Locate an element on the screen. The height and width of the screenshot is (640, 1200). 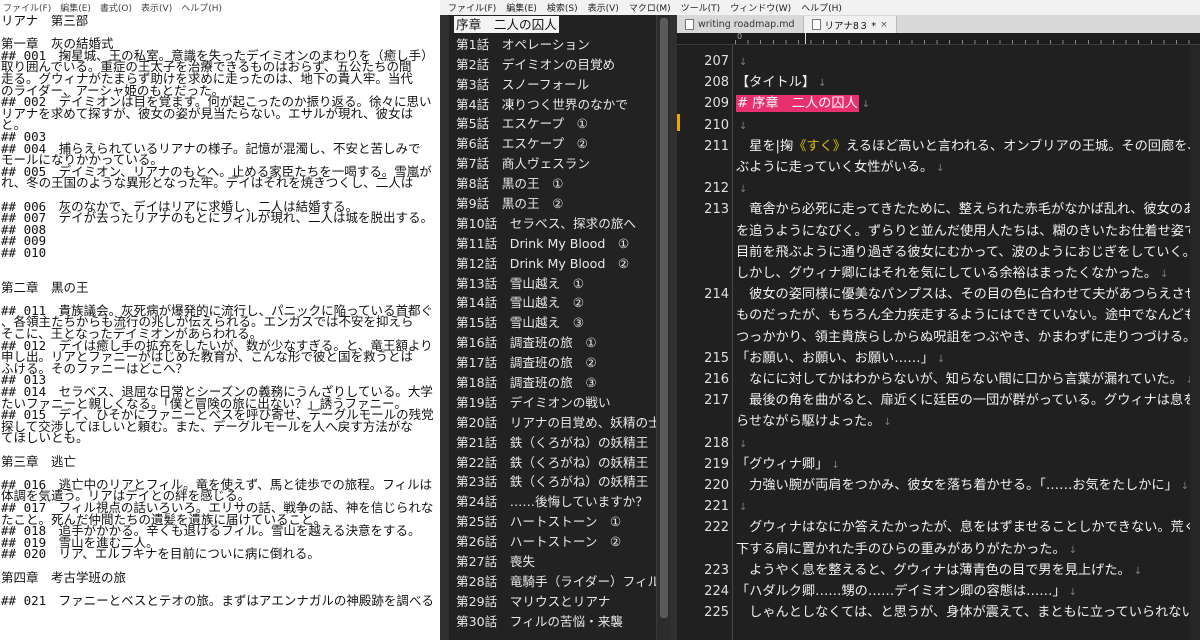
outline-item: 序章 二人の囚人 is located at coordinates (553, 25).